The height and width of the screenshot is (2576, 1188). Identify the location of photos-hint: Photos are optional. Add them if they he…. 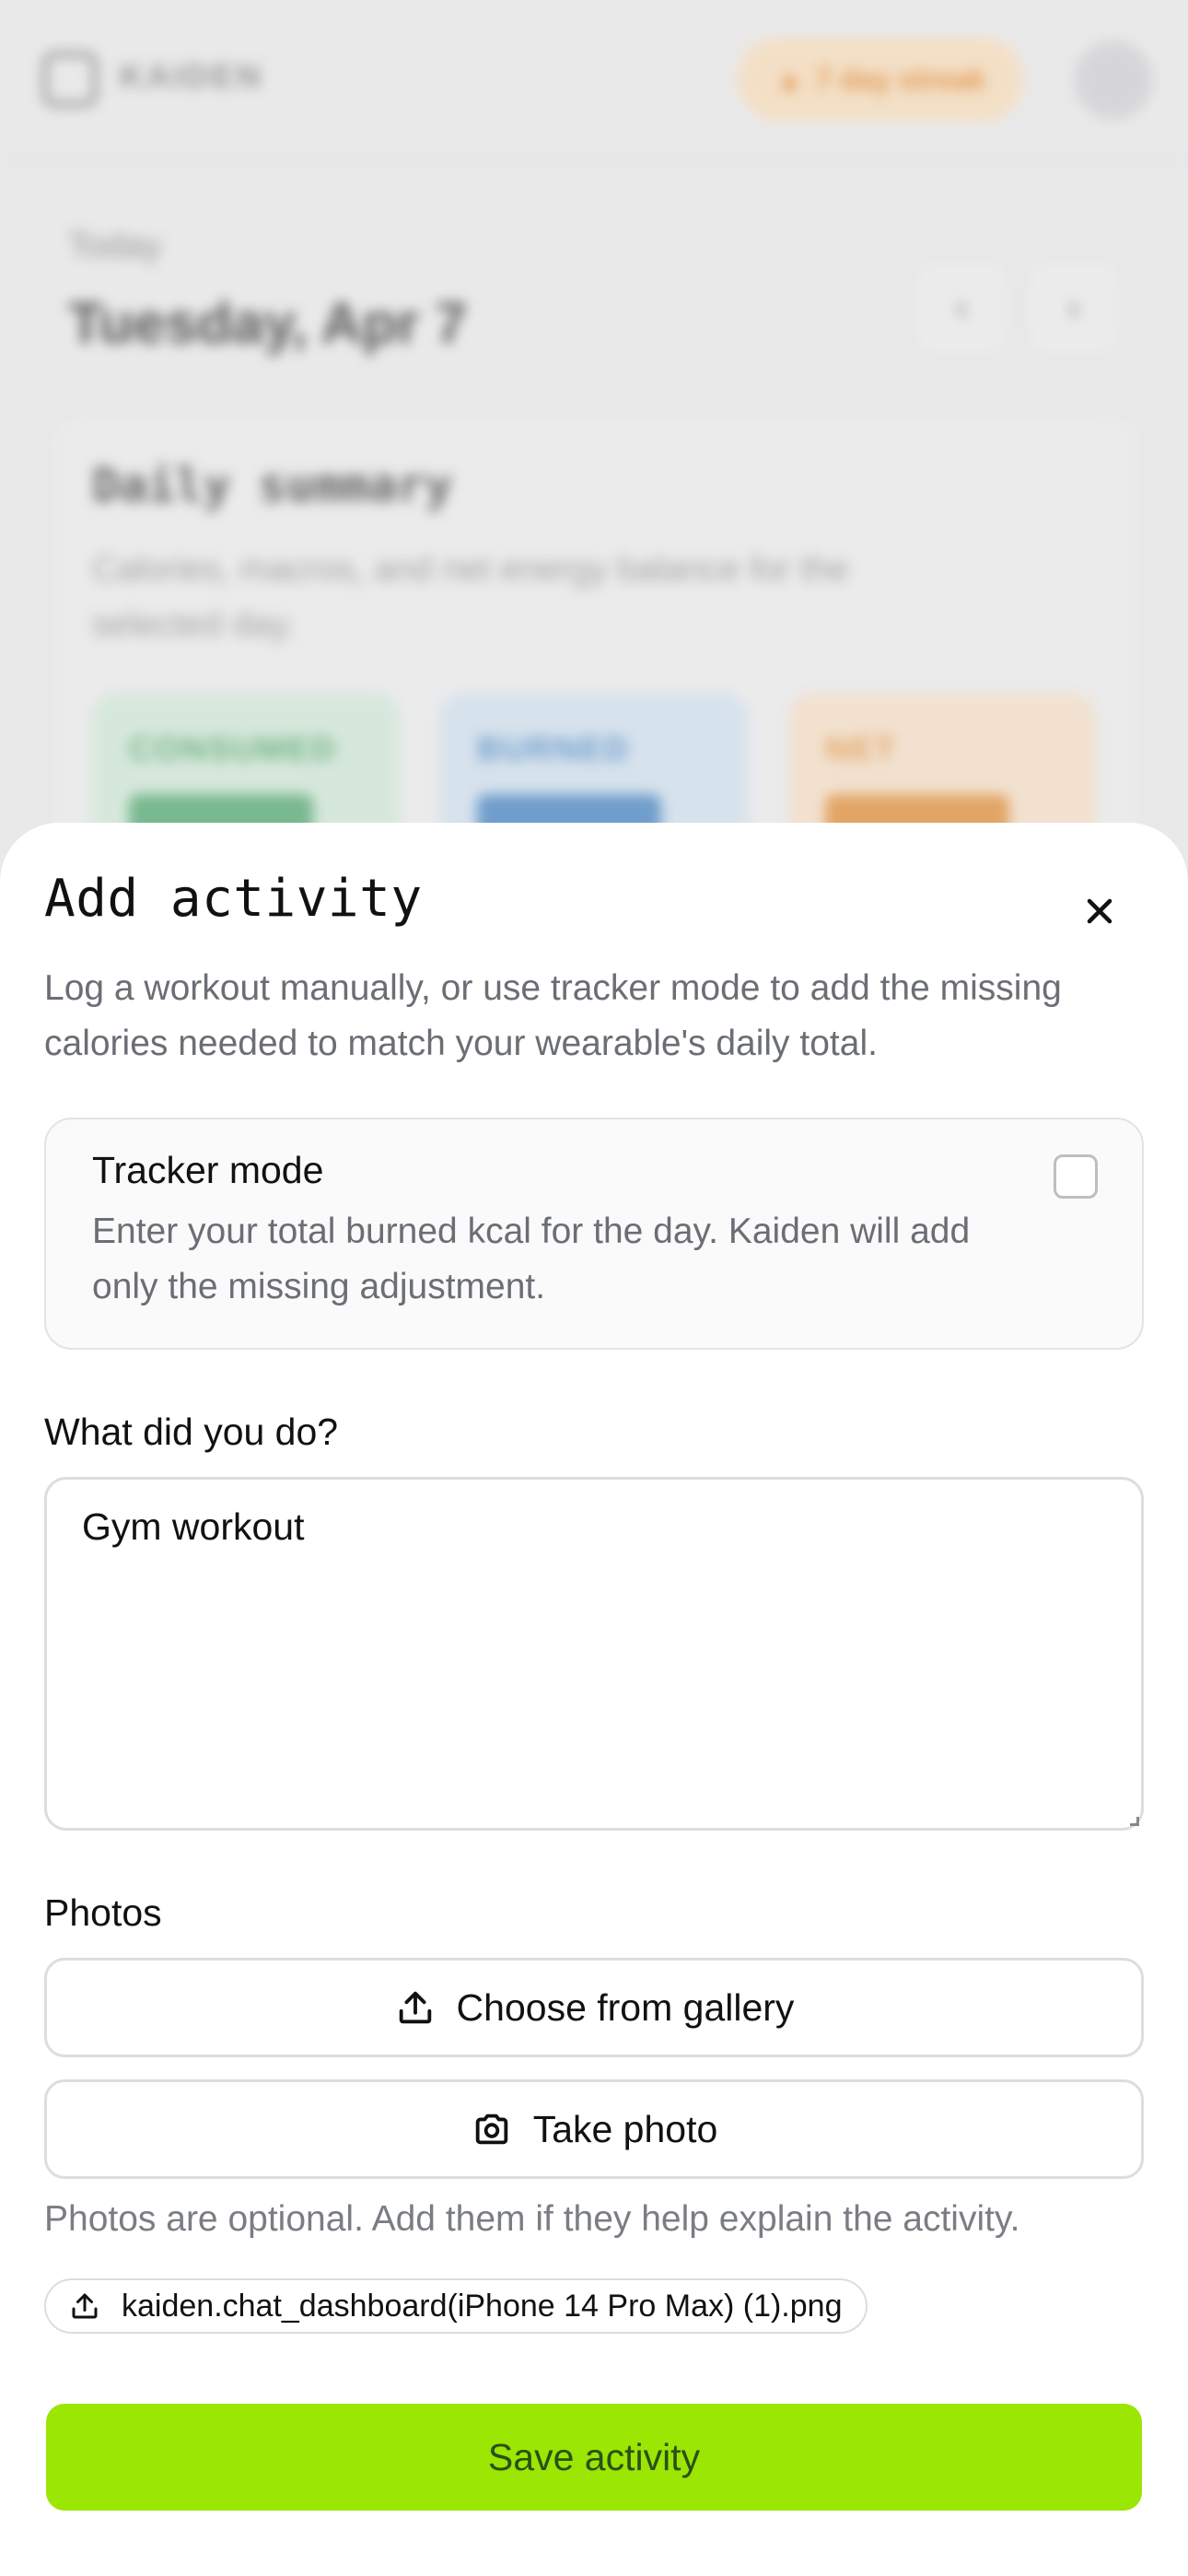
(532, 2219).